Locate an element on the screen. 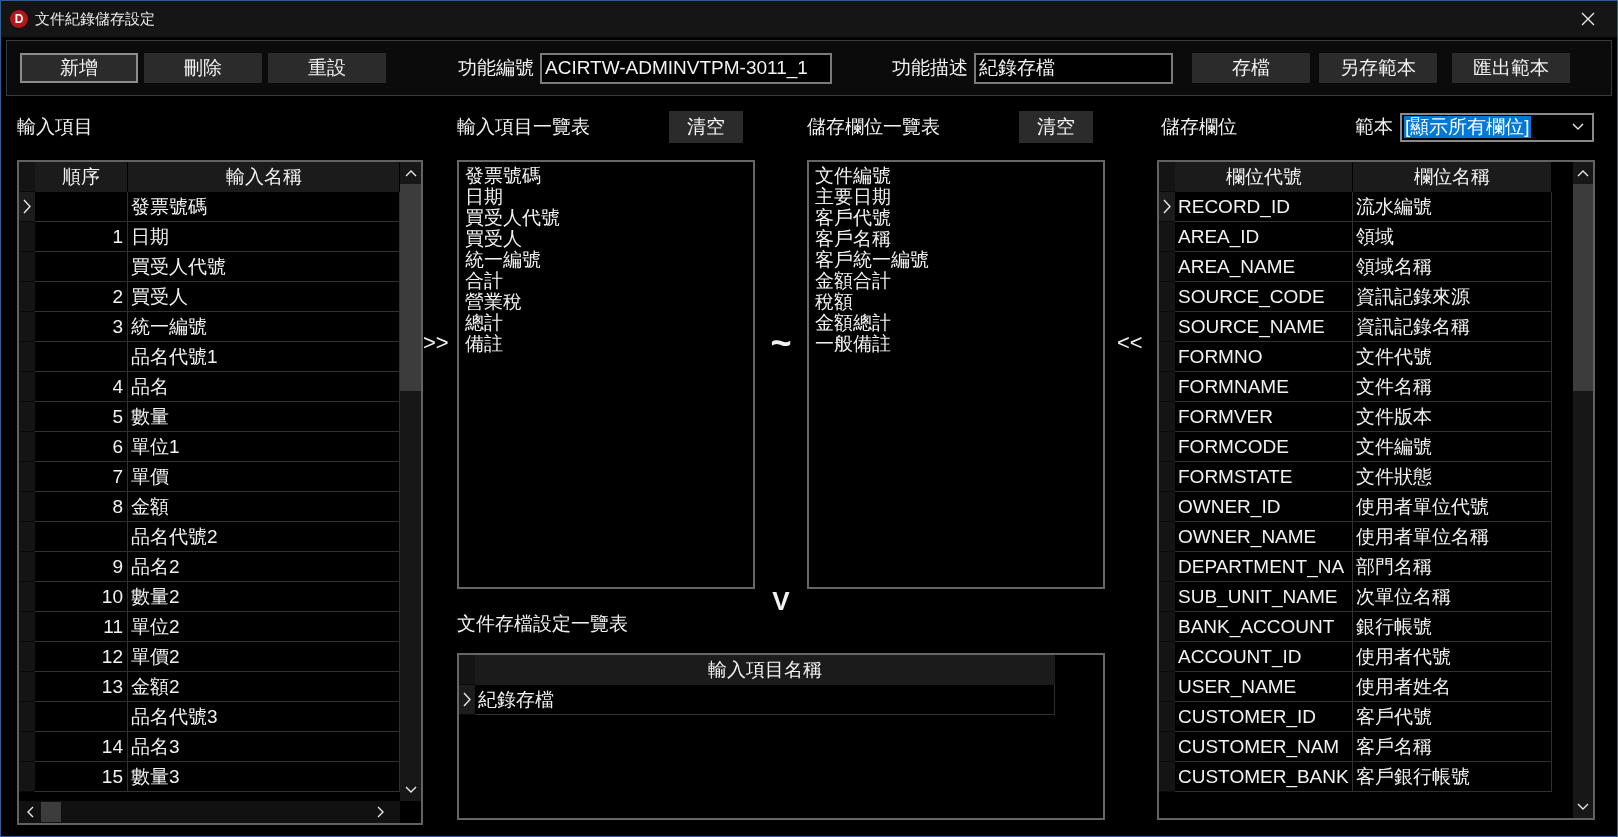  table-cell: 3 is located at coordinates (81, 327).